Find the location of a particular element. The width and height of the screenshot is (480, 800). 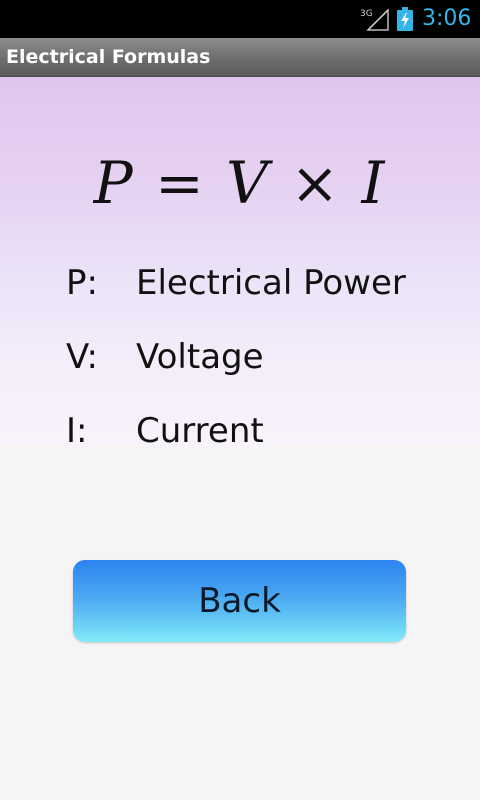

definition-meaning: Voltage is located at coordinates (200, 357).